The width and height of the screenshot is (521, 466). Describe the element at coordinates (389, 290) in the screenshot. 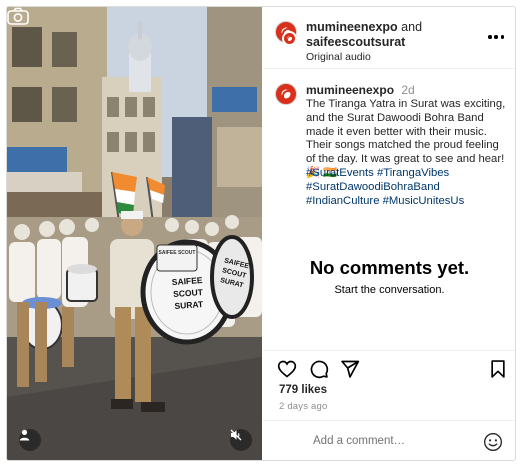

I see `empty-comments-subtitle: Start the conversation.` at that location.